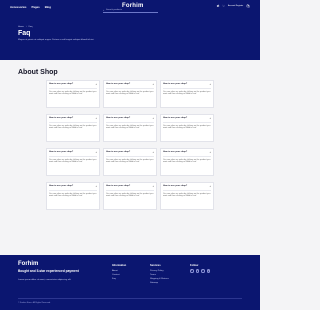 The height and width of the screenshot is (310, 320). I want to click on footer-logo: Forhim, so click(28, 264).